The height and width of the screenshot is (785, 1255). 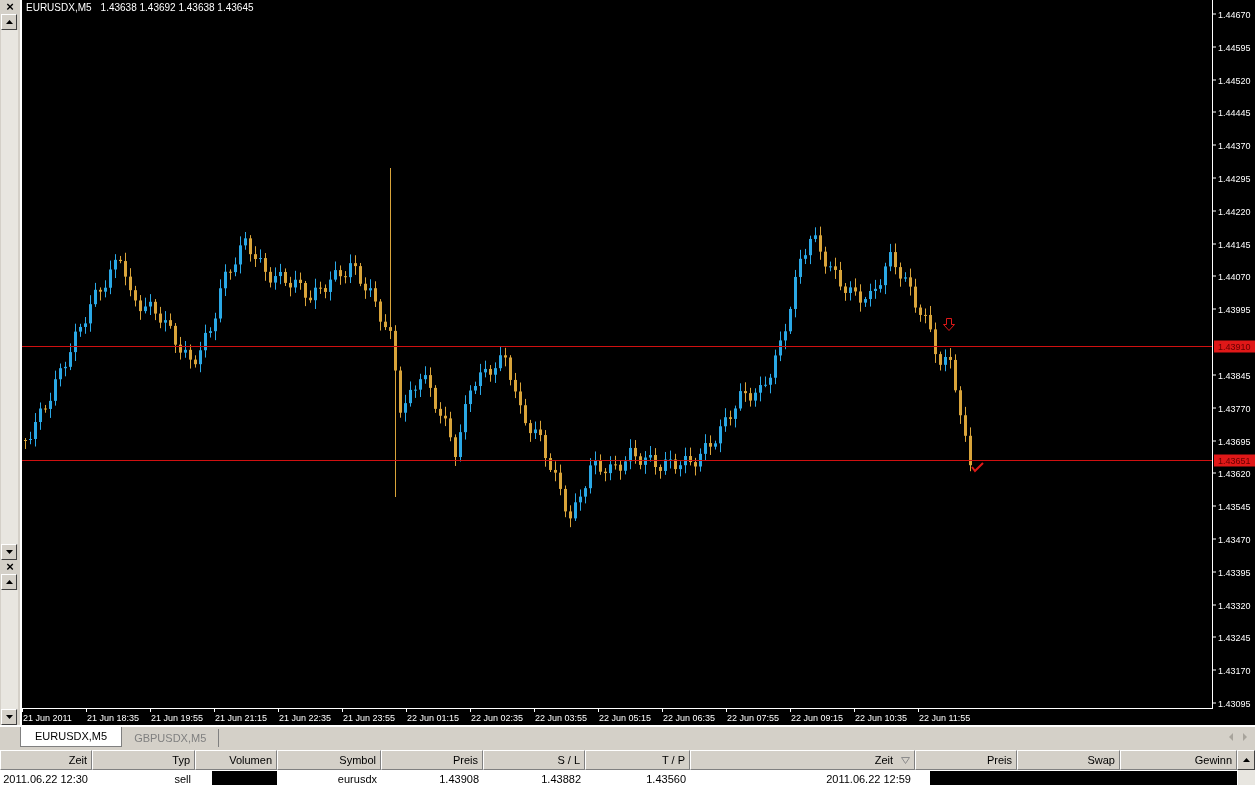 What do you see at coordinates (625, 718) in the screenshot?
I see `time-label: 22 Jun 05:15` at bounding box center [625, 718].